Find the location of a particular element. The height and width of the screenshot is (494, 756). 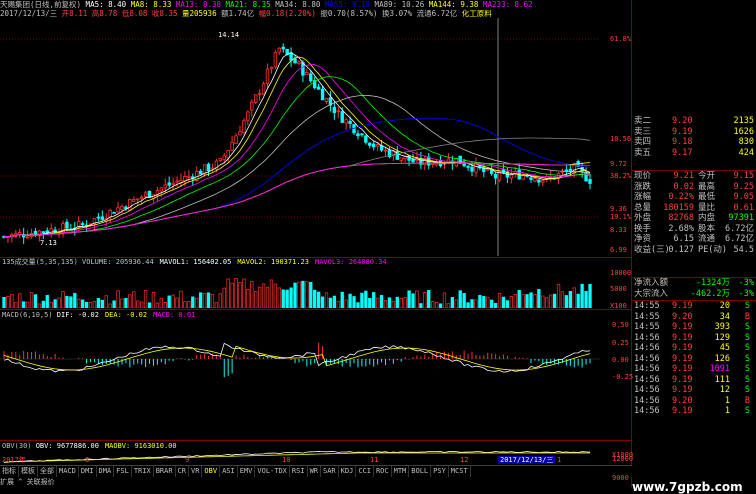

tab-dmi: DMI is located at coordinates (88, 471).